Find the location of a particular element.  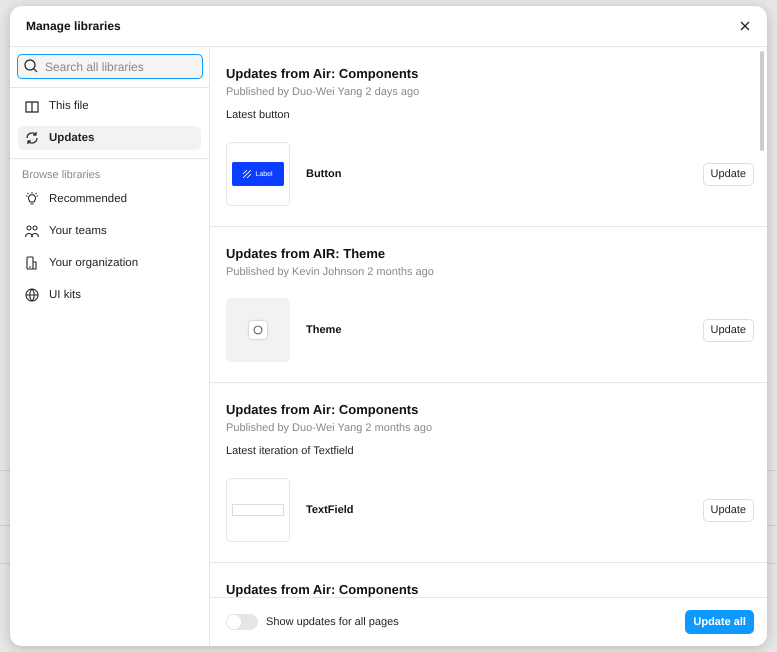

component-name: TextField is located at coordinates (330, 510).